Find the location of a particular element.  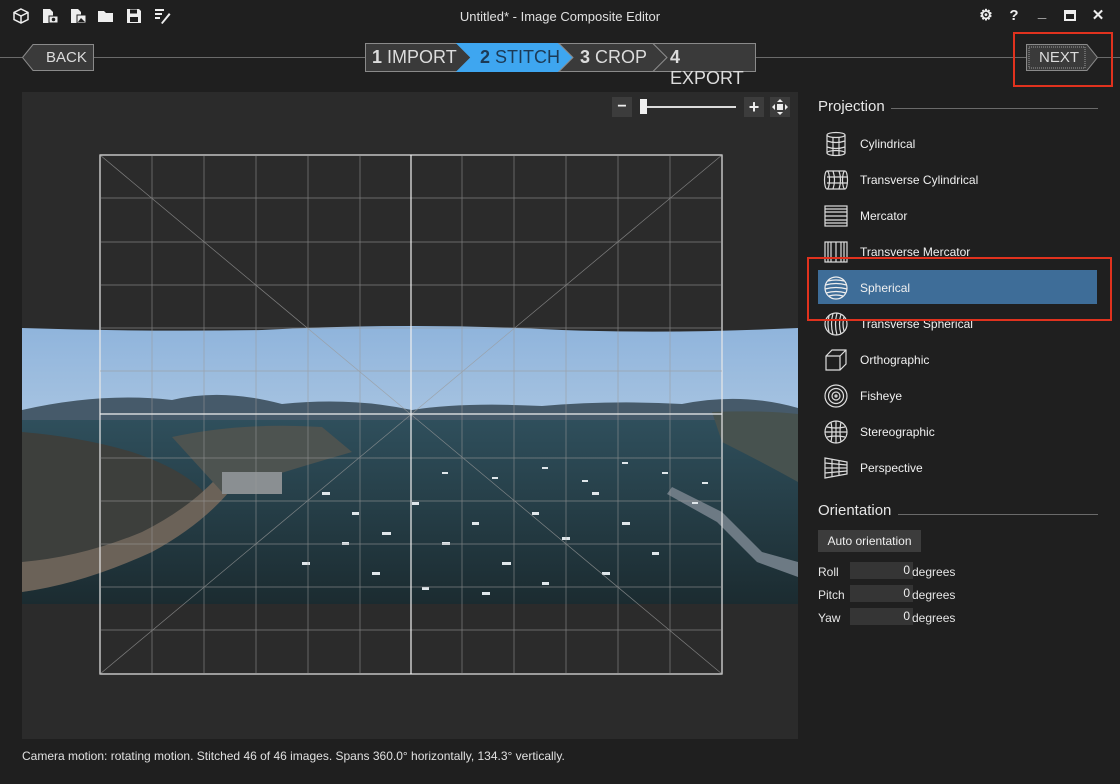

step-export: 4 EXPORT is located at coordinates (713, 68).